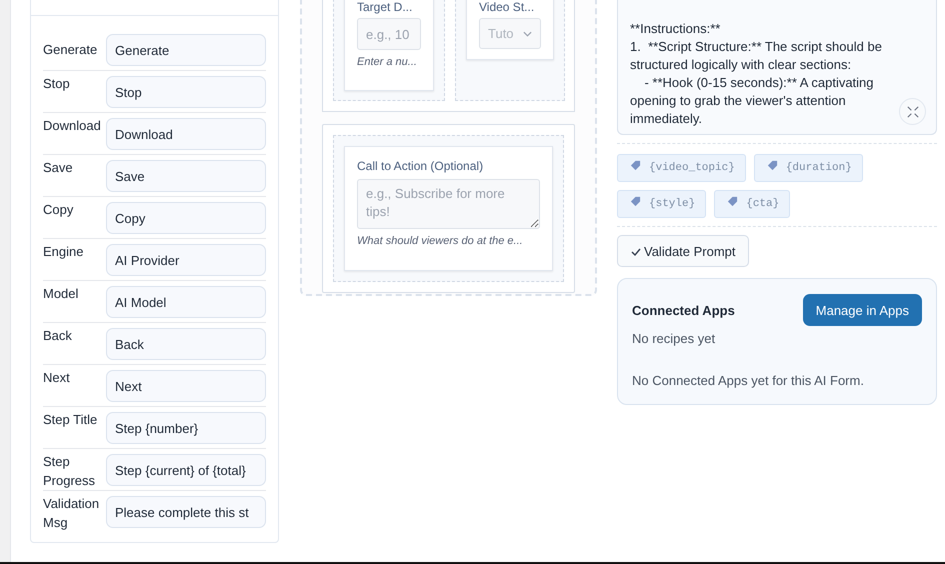  I want to click on expand-icon, so click(912, 112).